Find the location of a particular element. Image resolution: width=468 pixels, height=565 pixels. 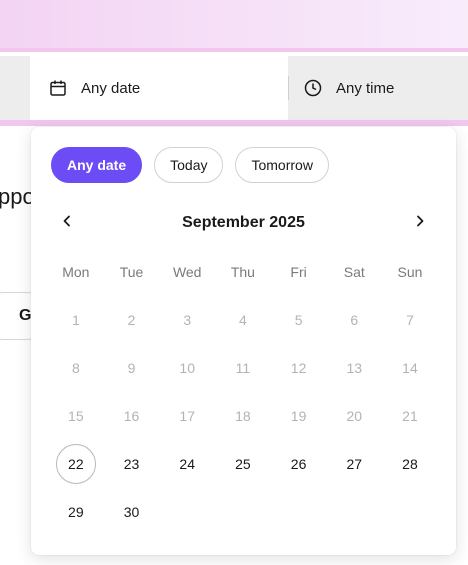

month-navigation: September 2025 is located at coordinates (243, 223).